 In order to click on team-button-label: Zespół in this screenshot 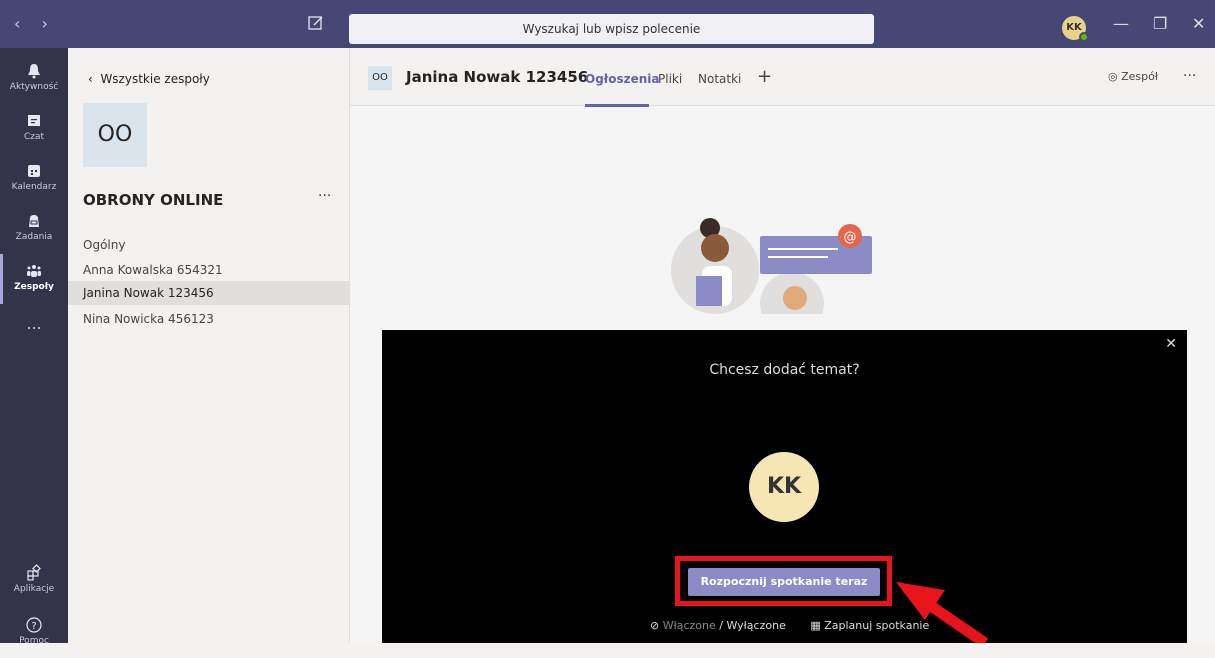, I will do `click(1139, 76)`.